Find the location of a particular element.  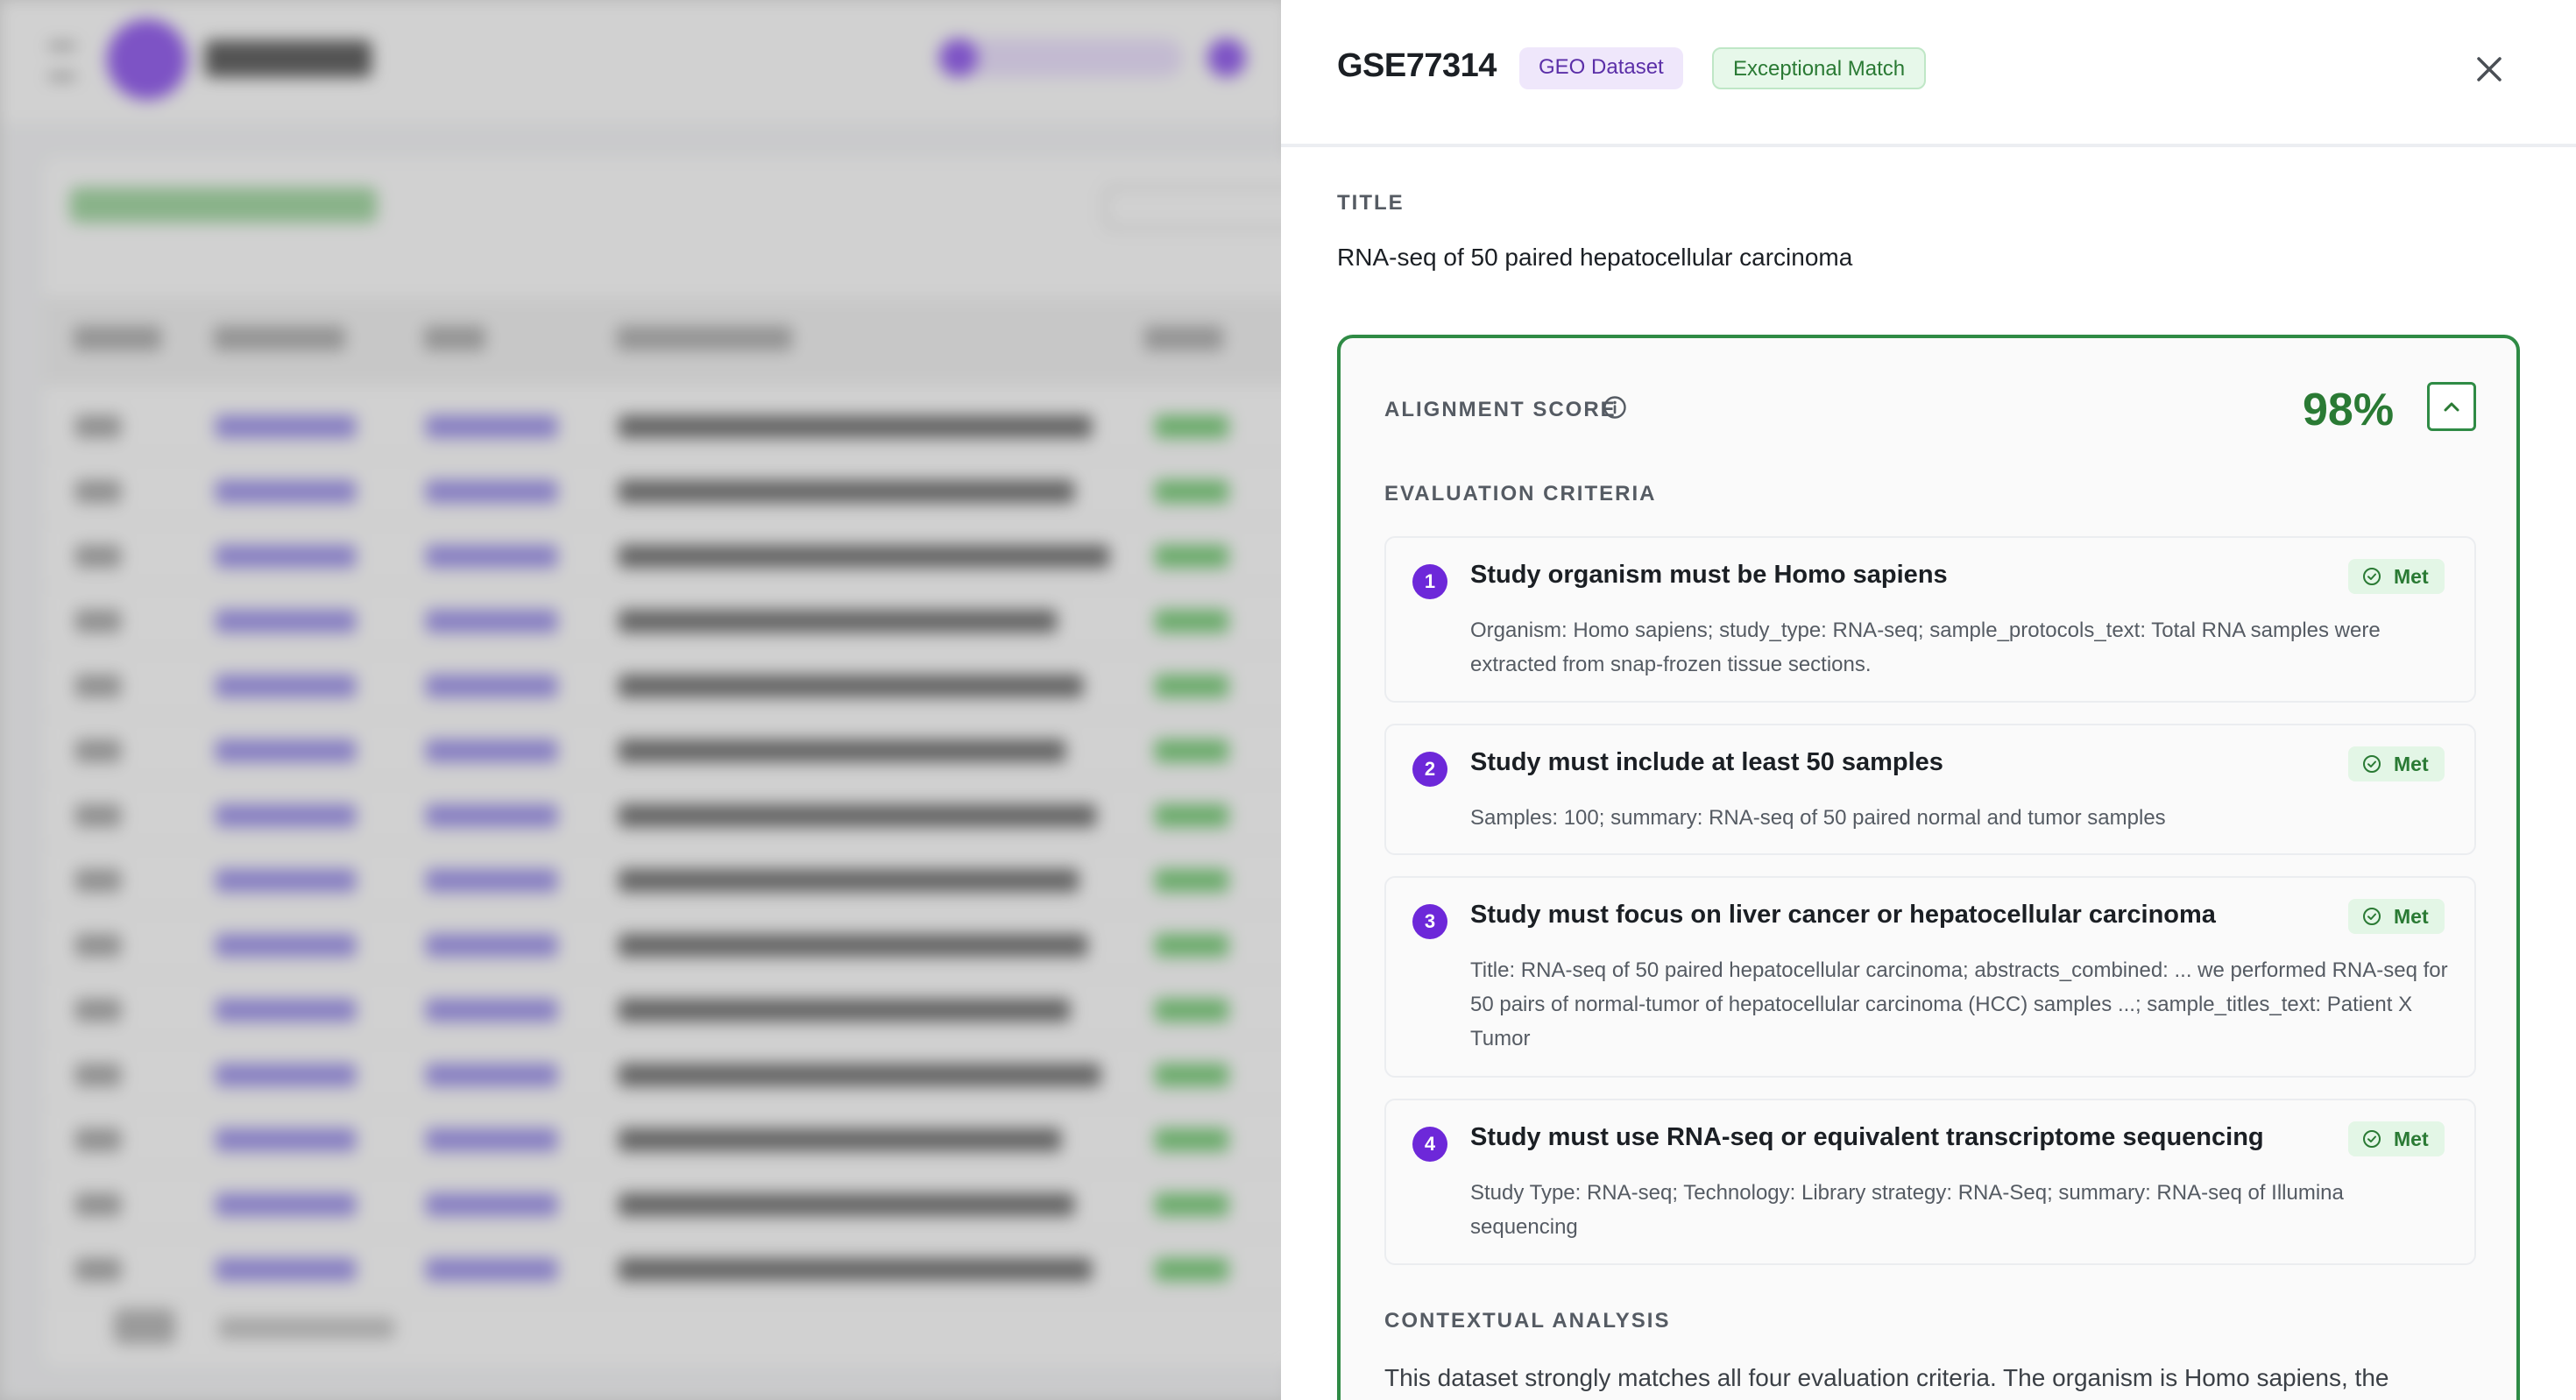

close-button is located at coordinates (2489, 69).